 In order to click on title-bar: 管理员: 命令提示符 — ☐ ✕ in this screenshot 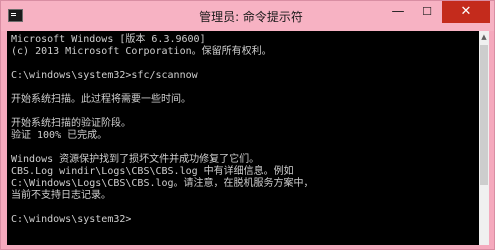, I will do `click(247, 16)`.